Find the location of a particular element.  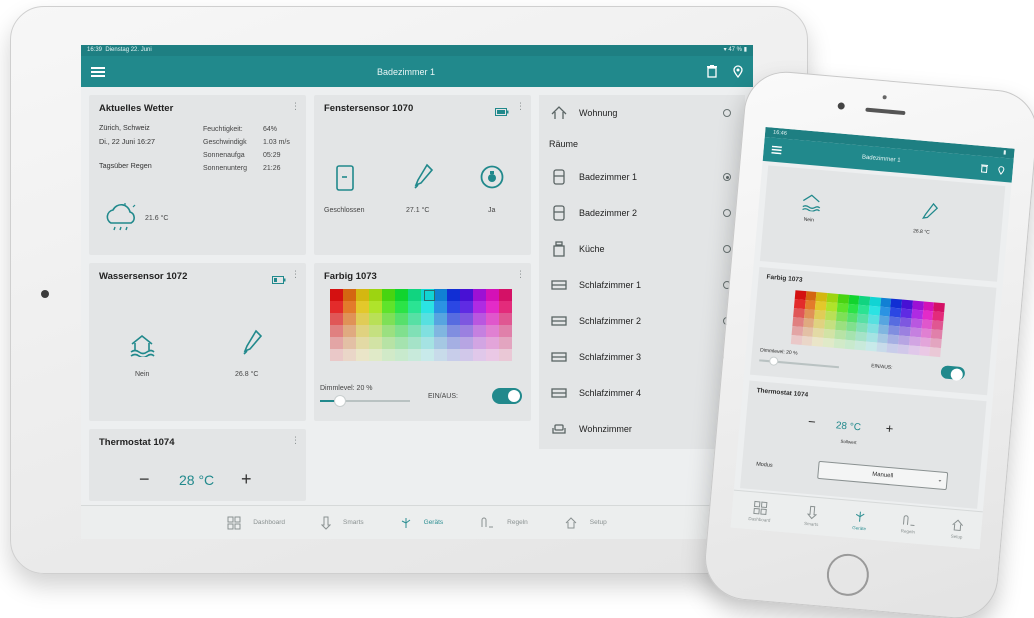

room-item: Küche is located at coordinates (642, 249).